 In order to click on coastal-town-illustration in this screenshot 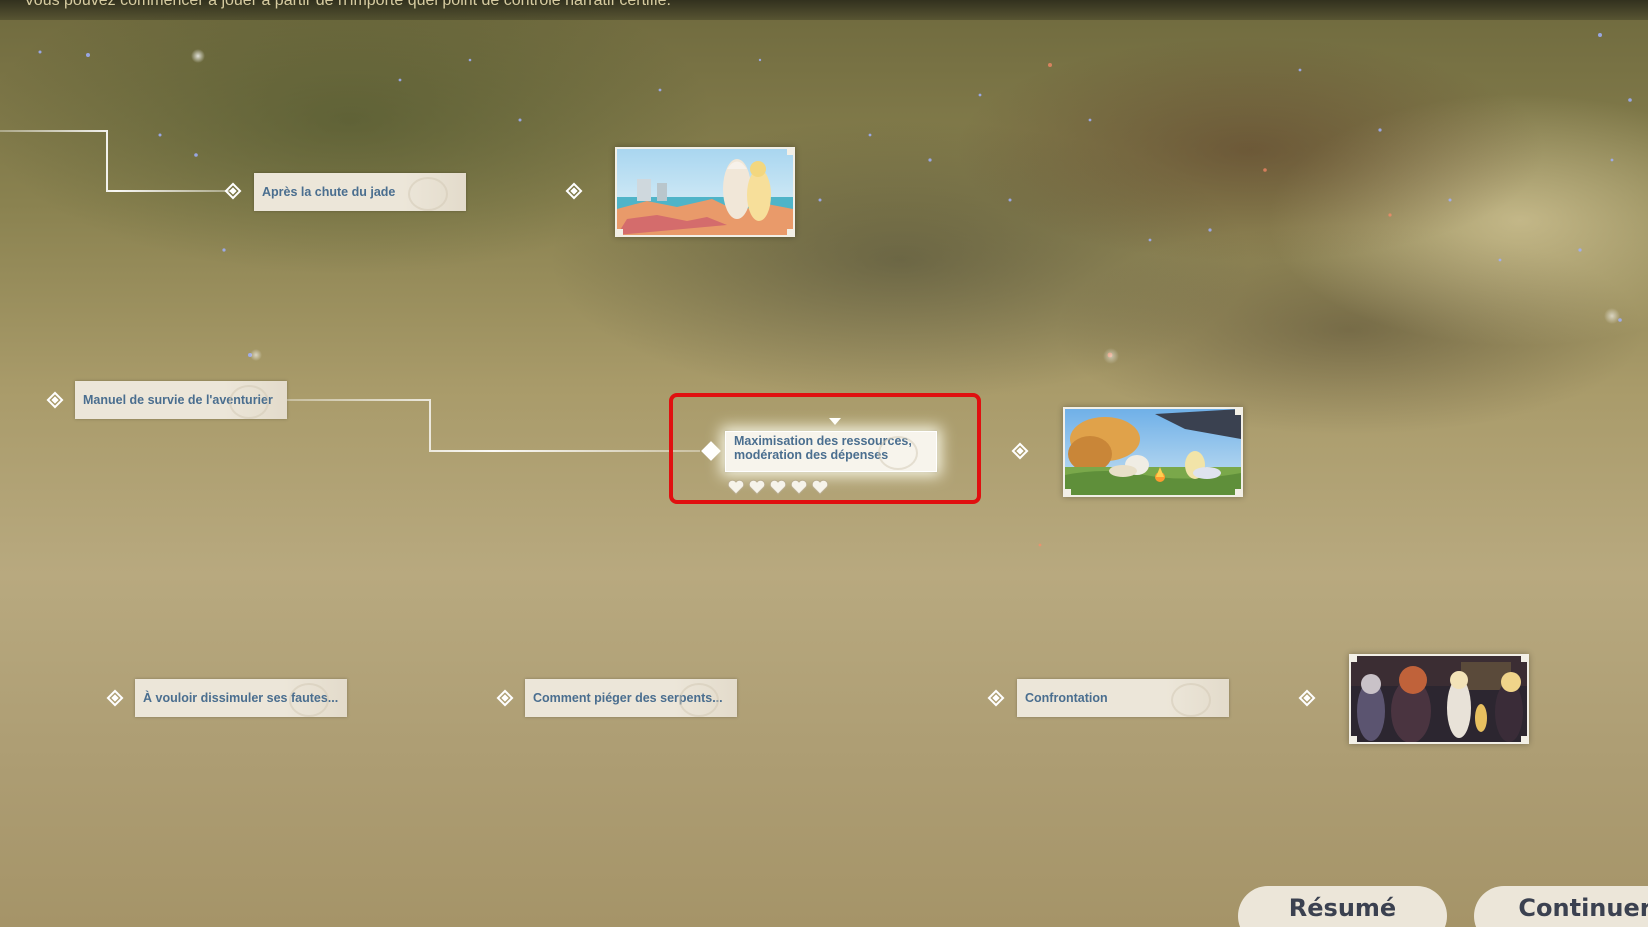, I will do `click(705, 192)`.